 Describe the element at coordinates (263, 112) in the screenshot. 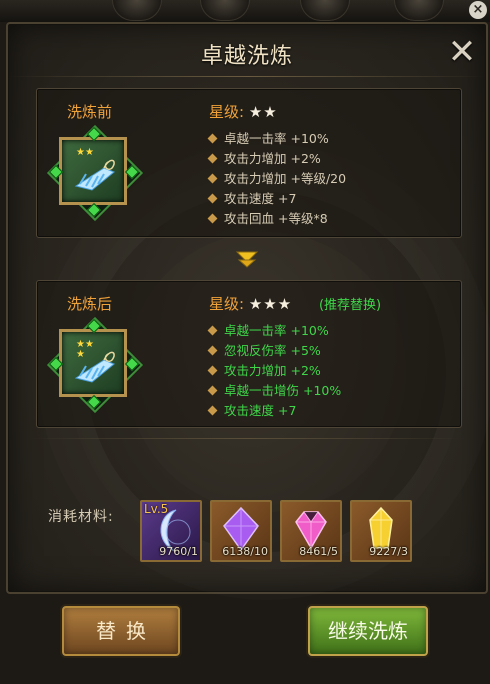

I see `star-rating: ★★` at that location.